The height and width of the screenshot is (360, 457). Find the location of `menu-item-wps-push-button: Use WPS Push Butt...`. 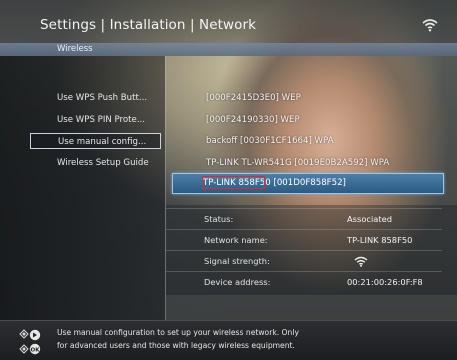

menu-item-wps-push-button: Use WPS Push Butt... is located at coordinates (109, 98).